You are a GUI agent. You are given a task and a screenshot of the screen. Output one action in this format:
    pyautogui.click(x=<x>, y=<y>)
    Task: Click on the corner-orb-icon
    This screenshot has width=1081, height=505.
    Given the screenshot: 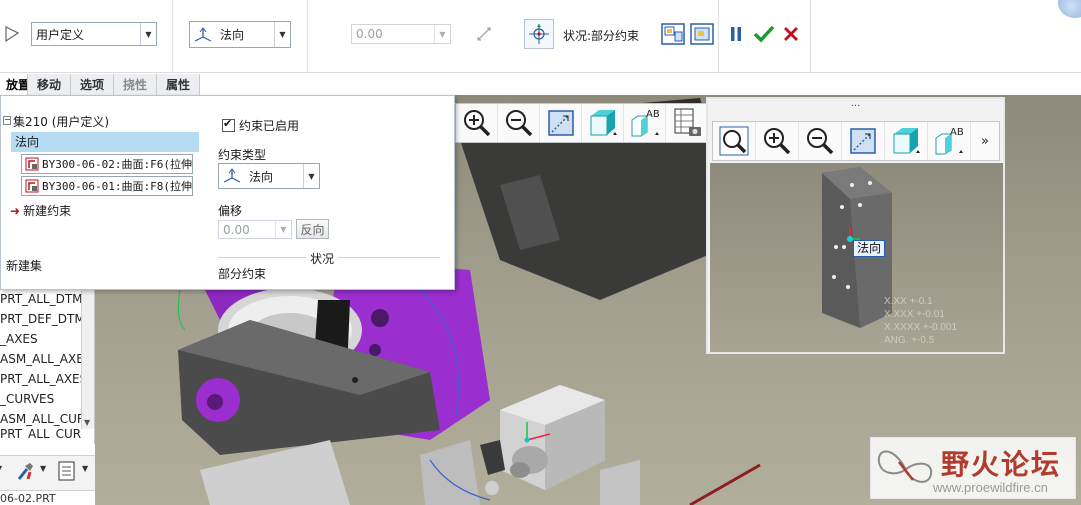 What is the action you would take?
    pyautogui.click(x=1069, y=9)
    